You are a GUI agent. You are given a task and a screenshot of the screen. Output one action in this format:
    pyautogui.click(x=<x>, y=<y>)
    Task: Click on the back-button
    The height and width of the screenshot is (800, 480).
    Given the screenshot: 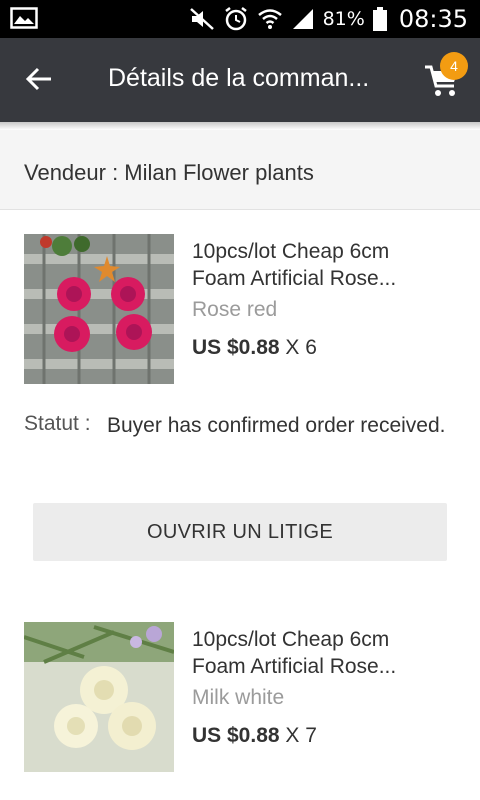 What is the action you would take?
    pyautogui.click(x=39, y=81)
    